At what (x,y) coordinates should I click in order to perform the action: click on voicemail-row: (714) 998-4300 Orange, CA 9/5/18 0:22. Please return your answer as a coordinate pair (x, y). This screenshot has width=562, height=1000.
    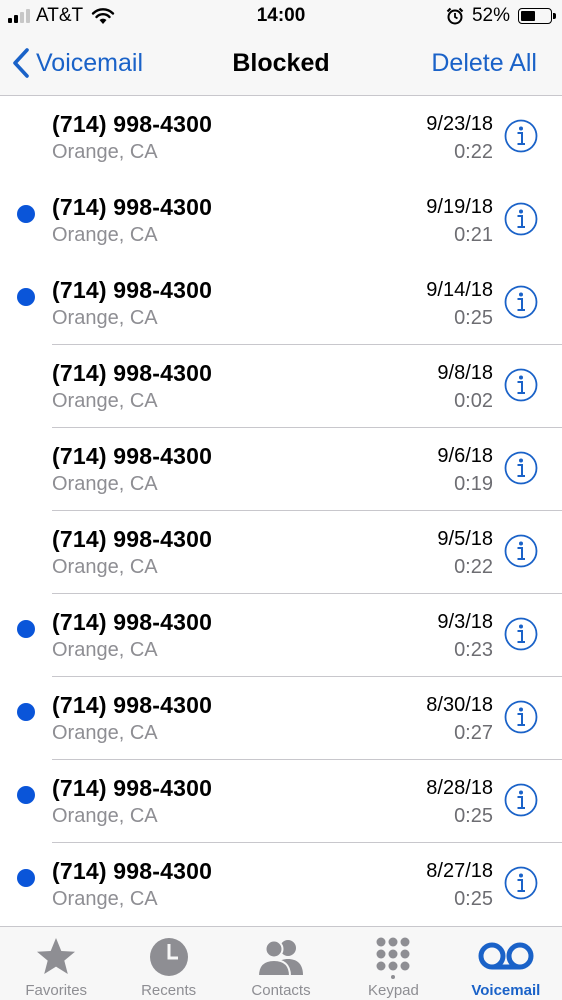
    Looking at the image, I should click on (281, 552).